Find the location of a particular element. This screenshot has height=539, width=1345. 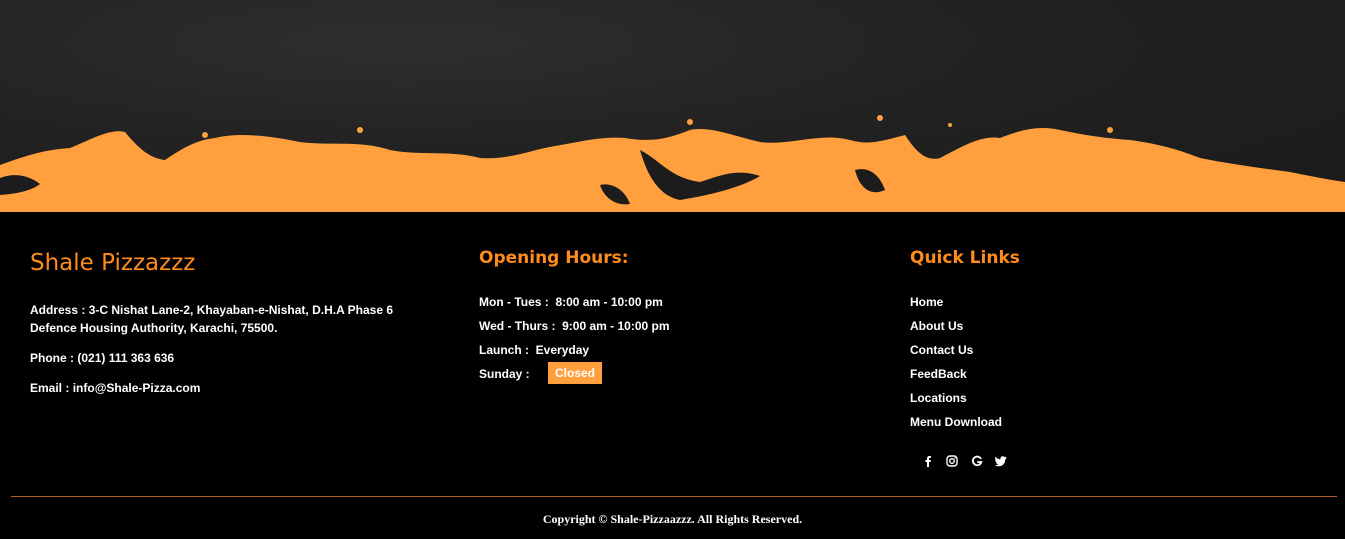

email-info: Email : info@Shale-Pizza.com is located at coordinates (115, 388).